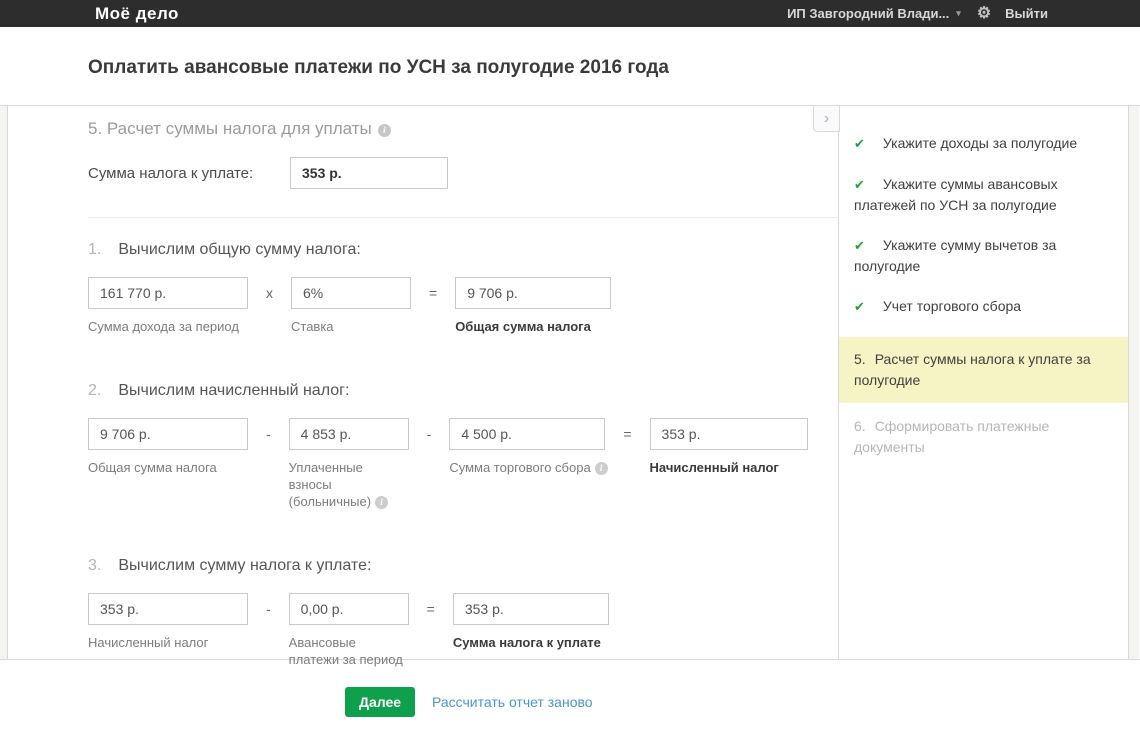 This screenshot has width=1140, height=740. I want to click on paid-contributions-input, so click(348, 434).